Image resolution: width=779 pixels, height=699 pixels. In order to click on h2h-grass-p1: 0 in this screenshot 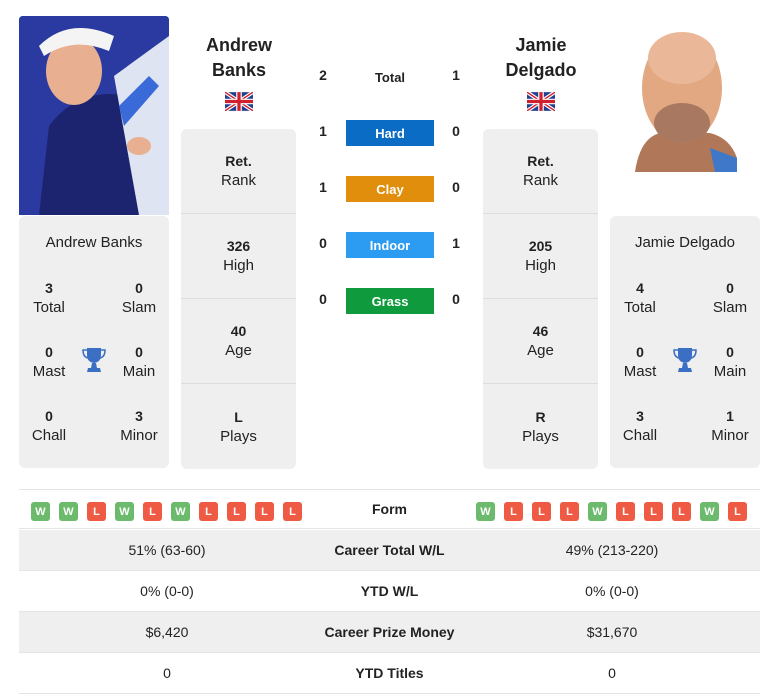, I will do `click(323, 299)`.